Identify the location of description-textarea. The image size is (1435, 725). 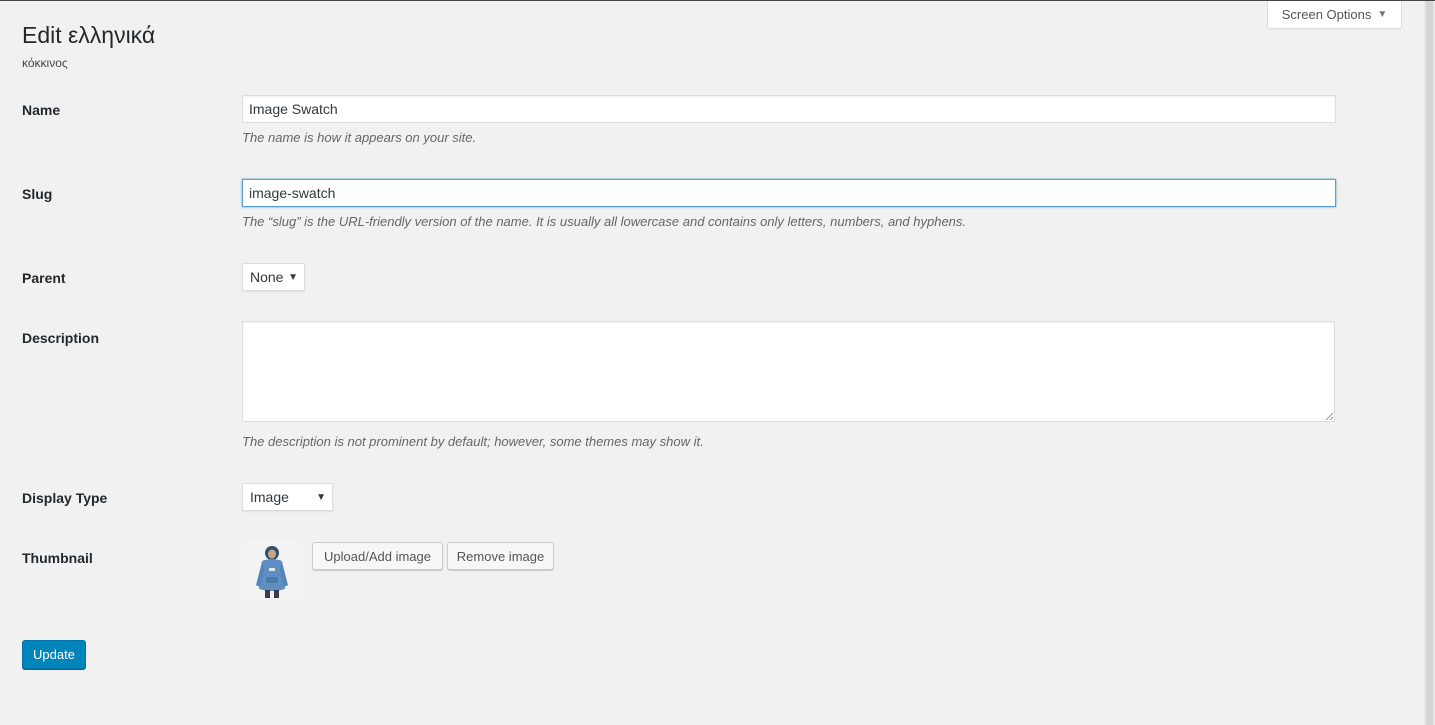
(788, 371).